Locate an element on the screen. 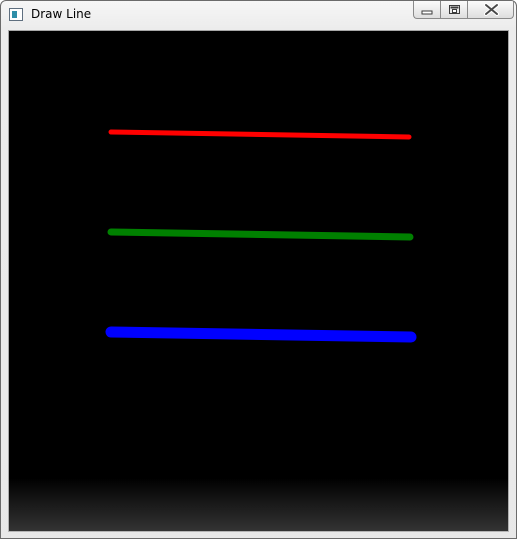 The height and width of the screenshot is (539, 517). maximize-icon is located at coordinates (454, 9).